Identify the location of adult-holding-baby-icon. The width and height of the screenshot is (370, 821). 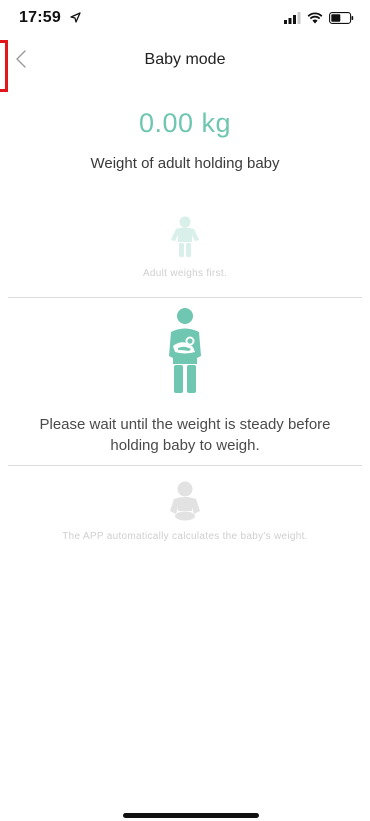
(185, 353).